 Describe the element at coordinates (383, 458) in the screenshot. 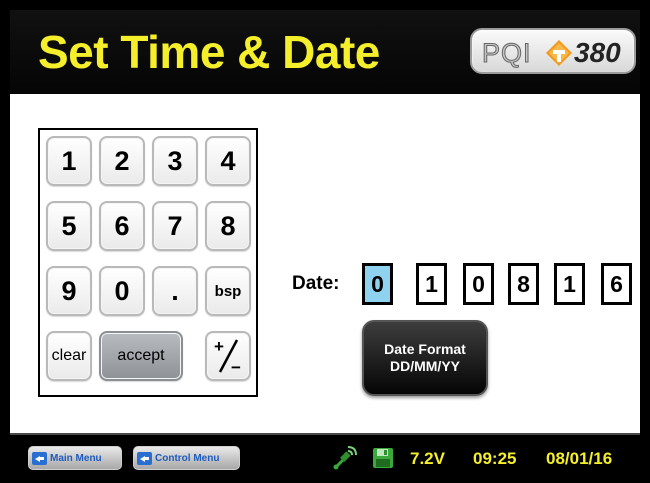

I see `floppy-disk-icon` at that location.